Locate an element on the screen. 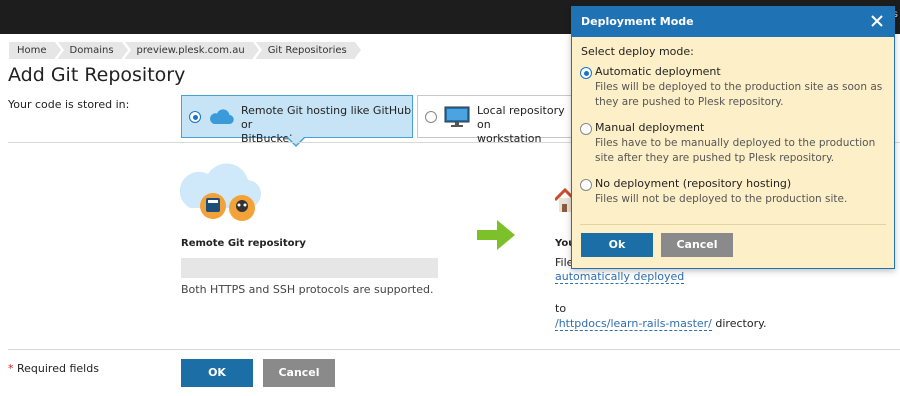 Image resolution: width=900 pixels, height=396 pixels. breadcrumb-domains: Domains is located at coordinates (92, 50).